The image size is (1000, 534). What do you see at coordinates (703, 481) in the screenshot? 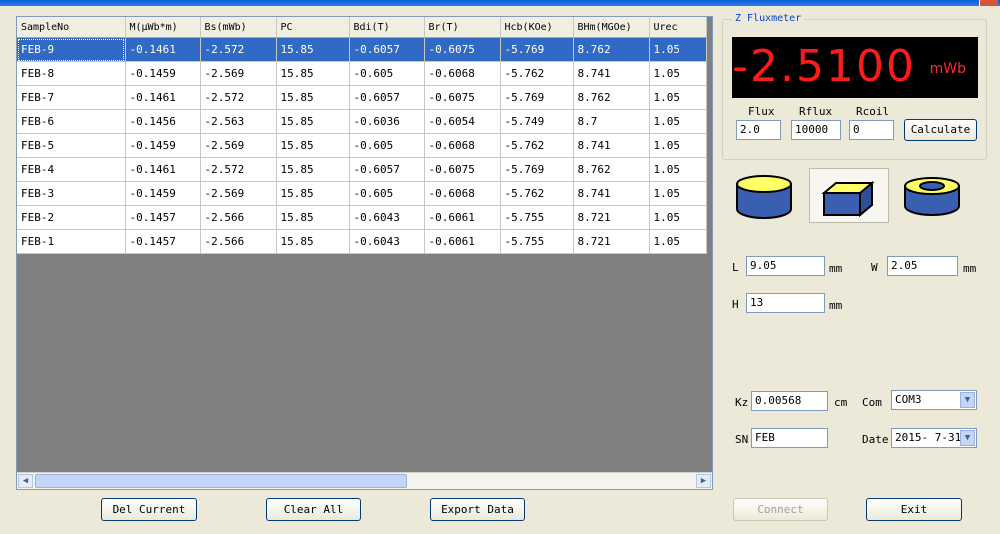
I see `scroll-right-icon: ▶` at bounding box center [703, 481].